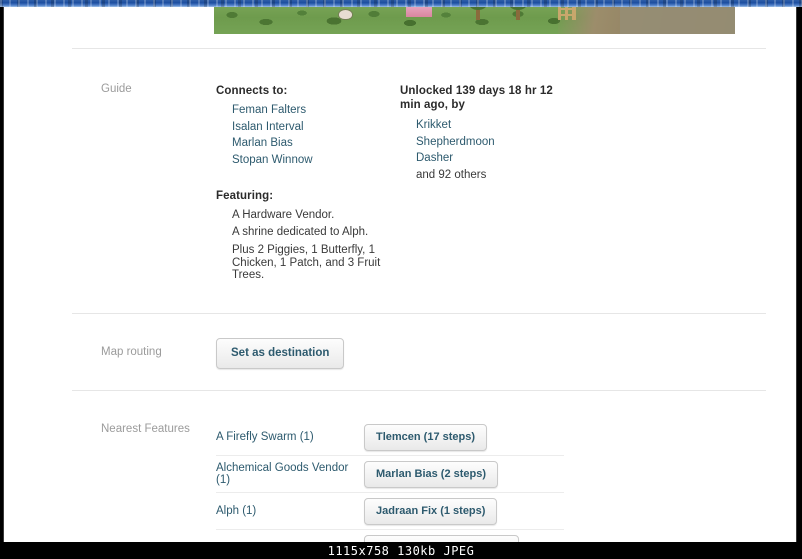  What do you see at coordinates (300, 231) in the screenshot?
I see `featuring-item: A shrine dedicated to Alph.` at bounding box center [300, 231].